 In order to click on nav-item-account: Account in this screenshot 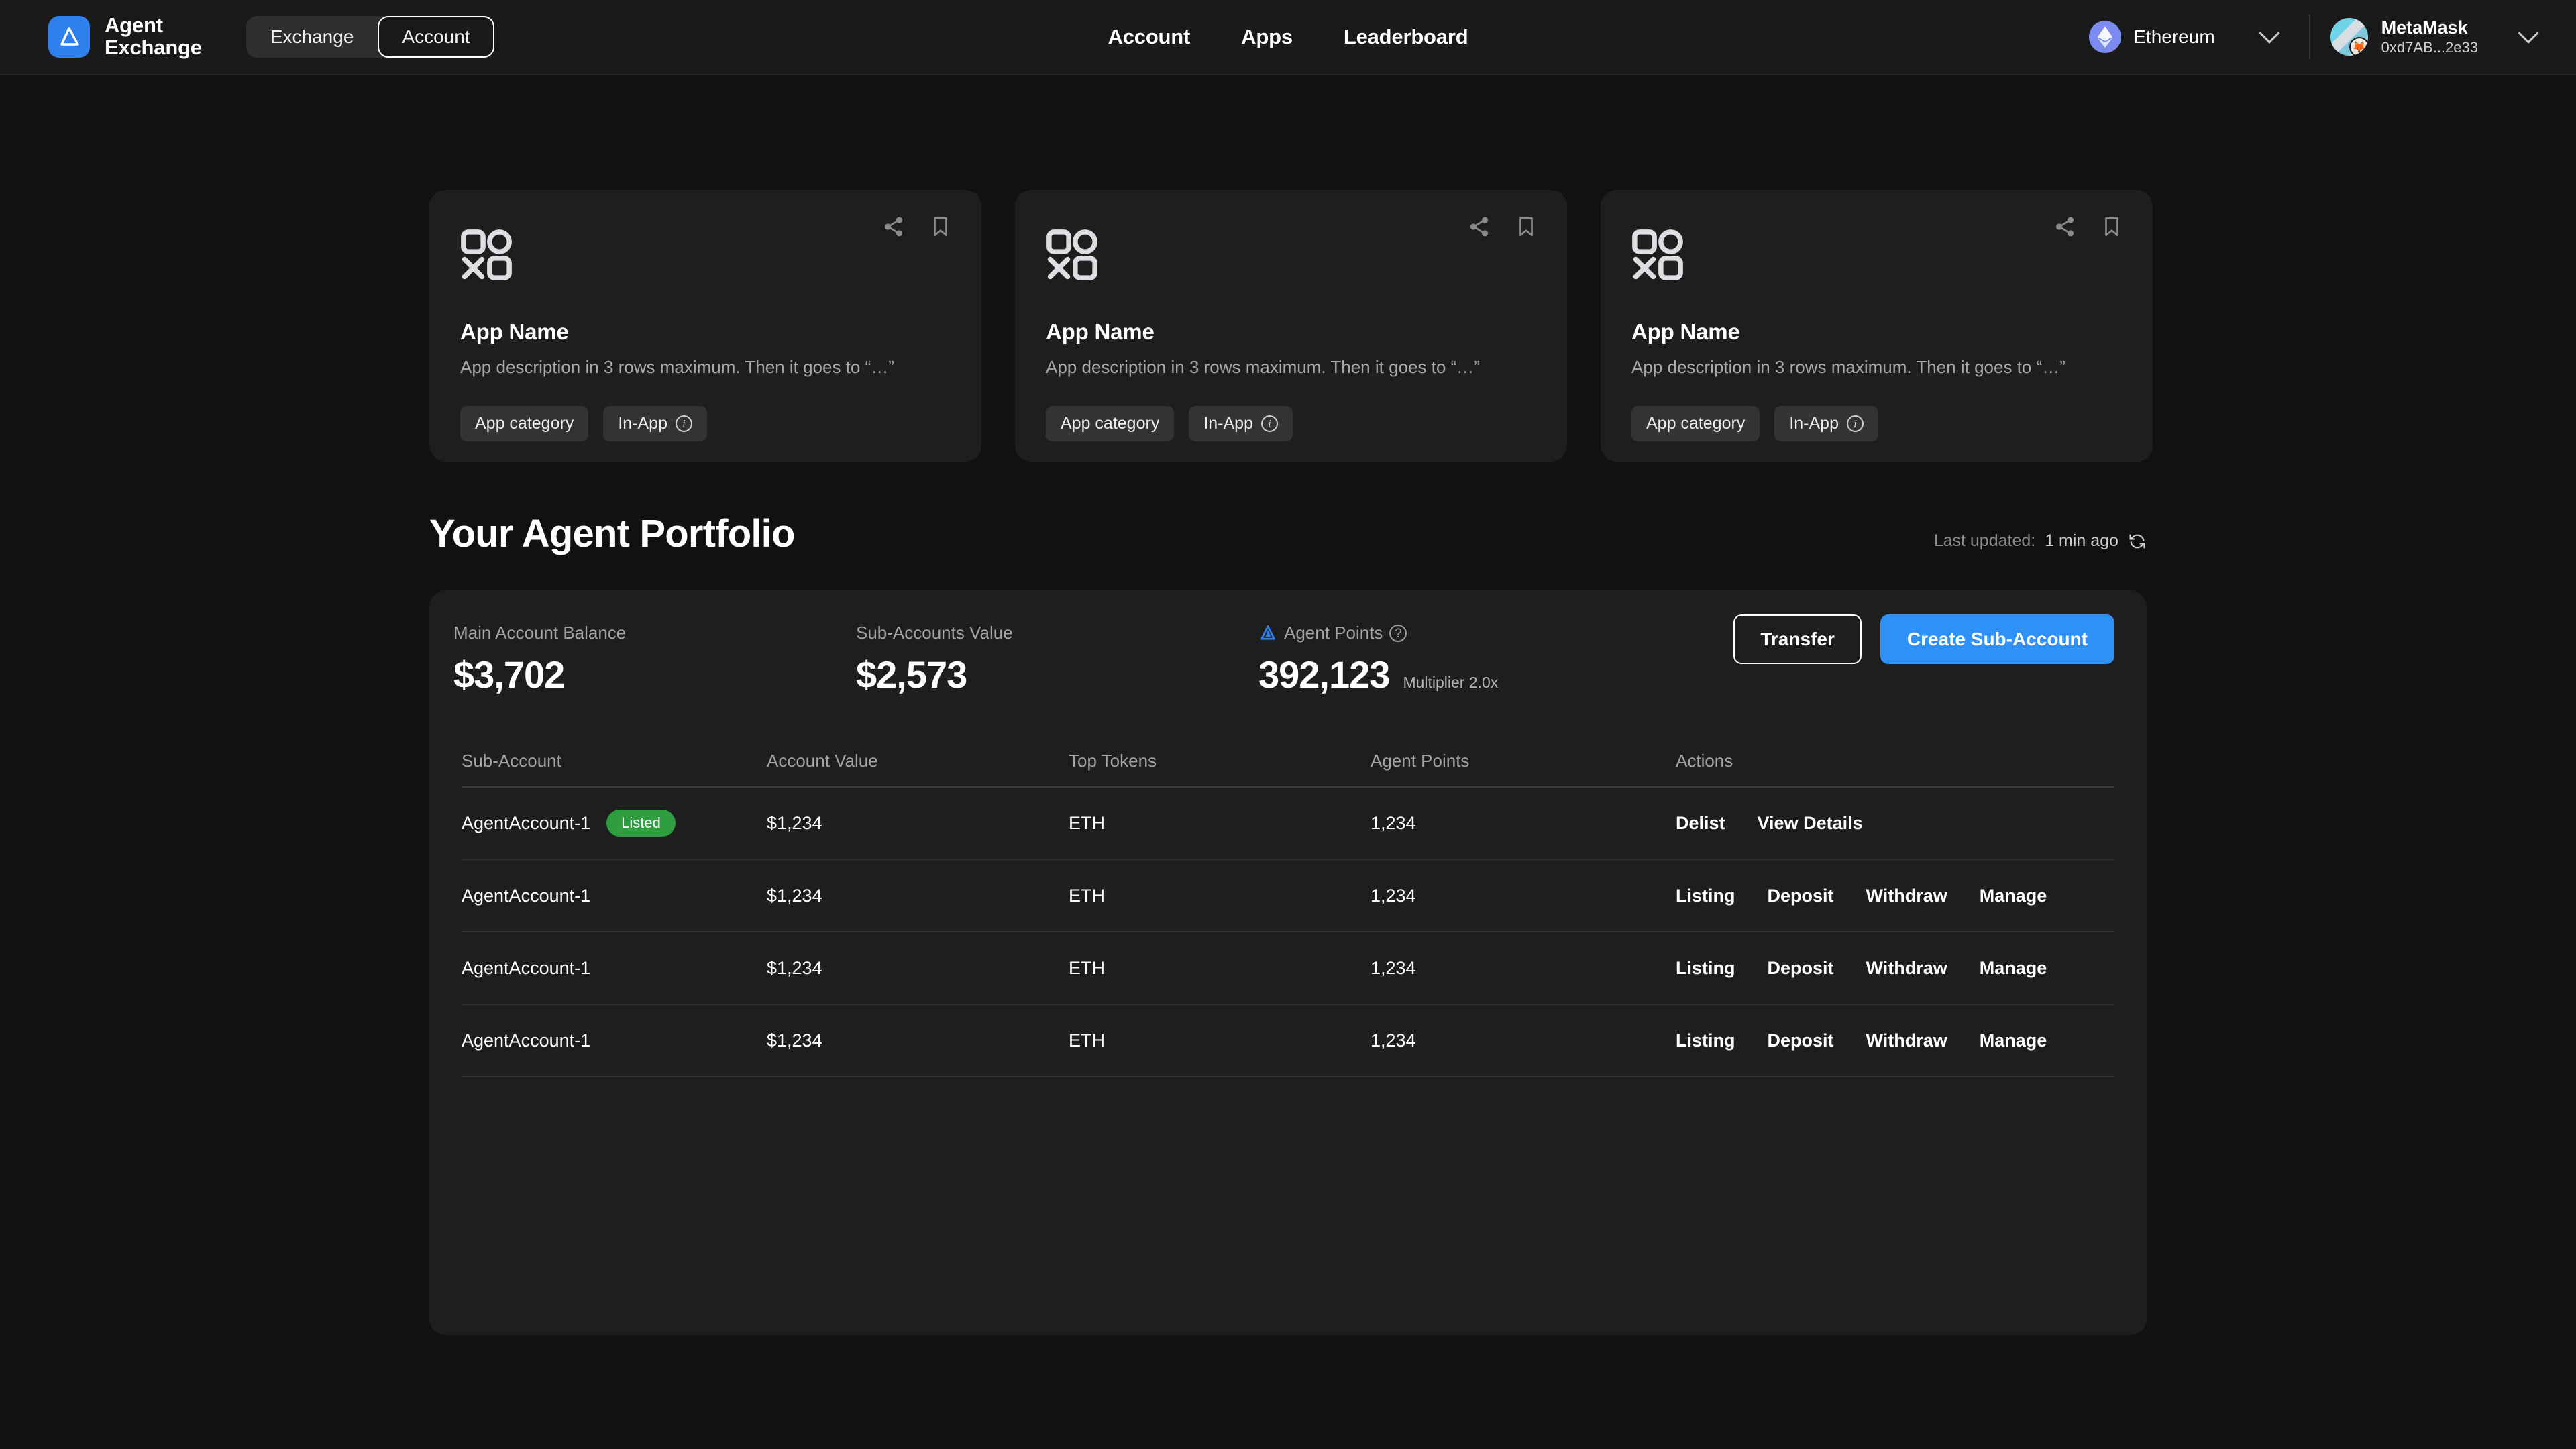, I will do `click(1149, 37)`.